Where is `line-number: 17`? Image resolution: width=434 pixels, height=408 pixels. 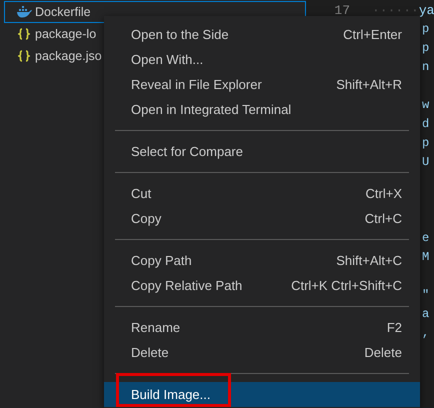 line-number: 17 is located at coordinates (341, 11).